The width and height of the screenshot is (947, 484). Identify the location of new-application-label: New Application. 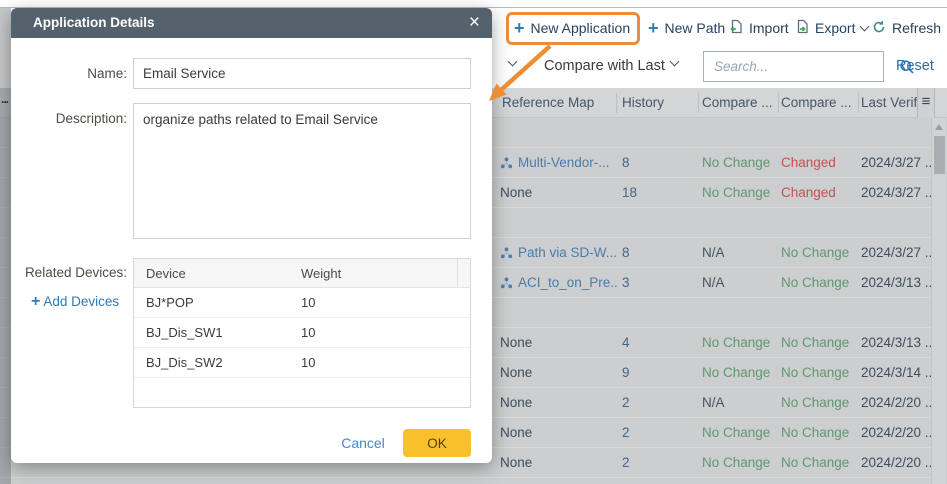
(580, 28).